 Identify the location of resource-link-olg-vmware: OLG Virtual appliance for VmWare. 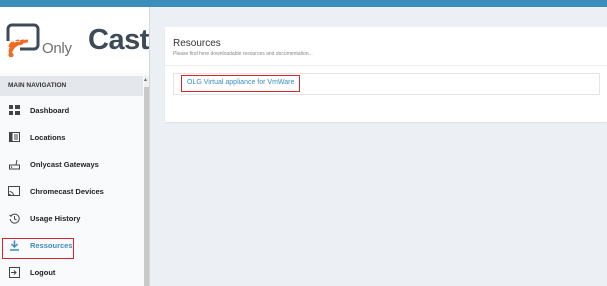
(241, 83).